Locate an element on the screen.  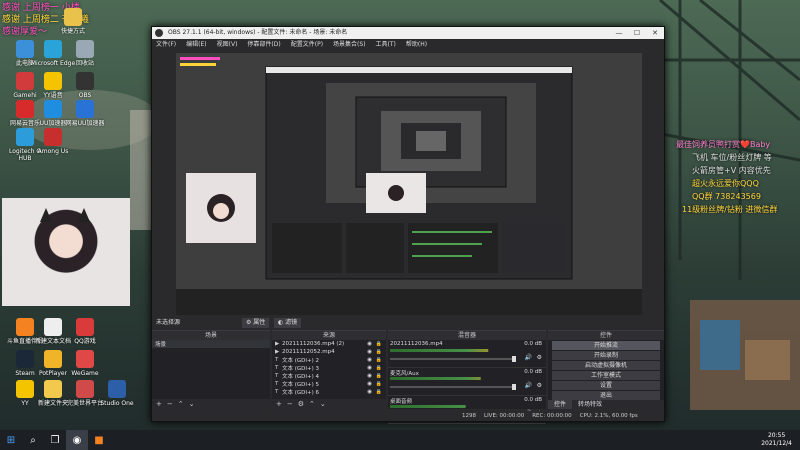
desktop-icon: OBS is located at coordinates (85, 85).